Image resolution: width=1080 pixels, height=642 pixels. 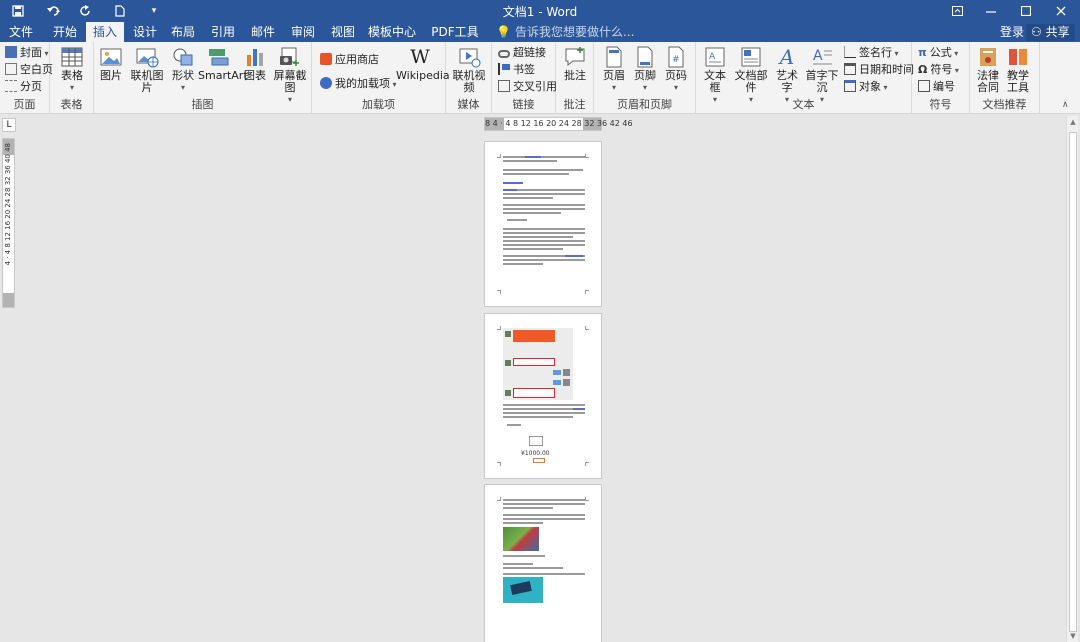 What do you see at coordinates (535, 453) in the screenshot?
I see `price-text: ¥1000.00` at bounding box center [535, 453].